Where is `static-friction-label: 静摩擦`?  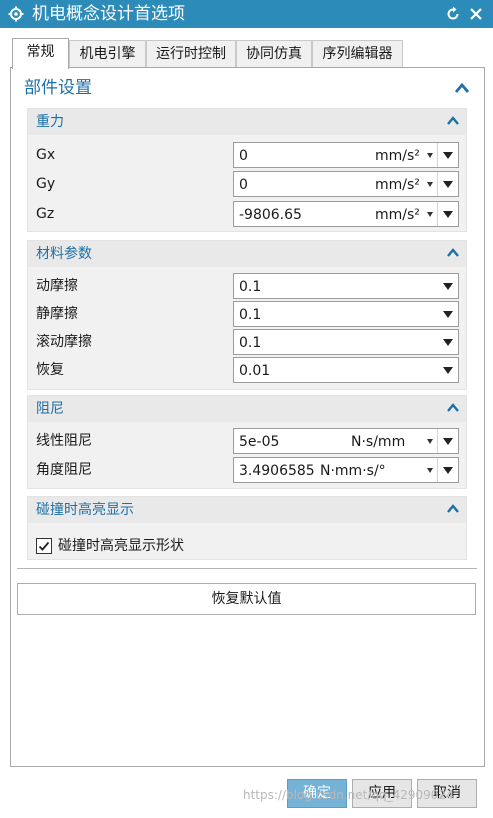
static-friction-label: 静摩擦 is located at coordinates (57, 314).